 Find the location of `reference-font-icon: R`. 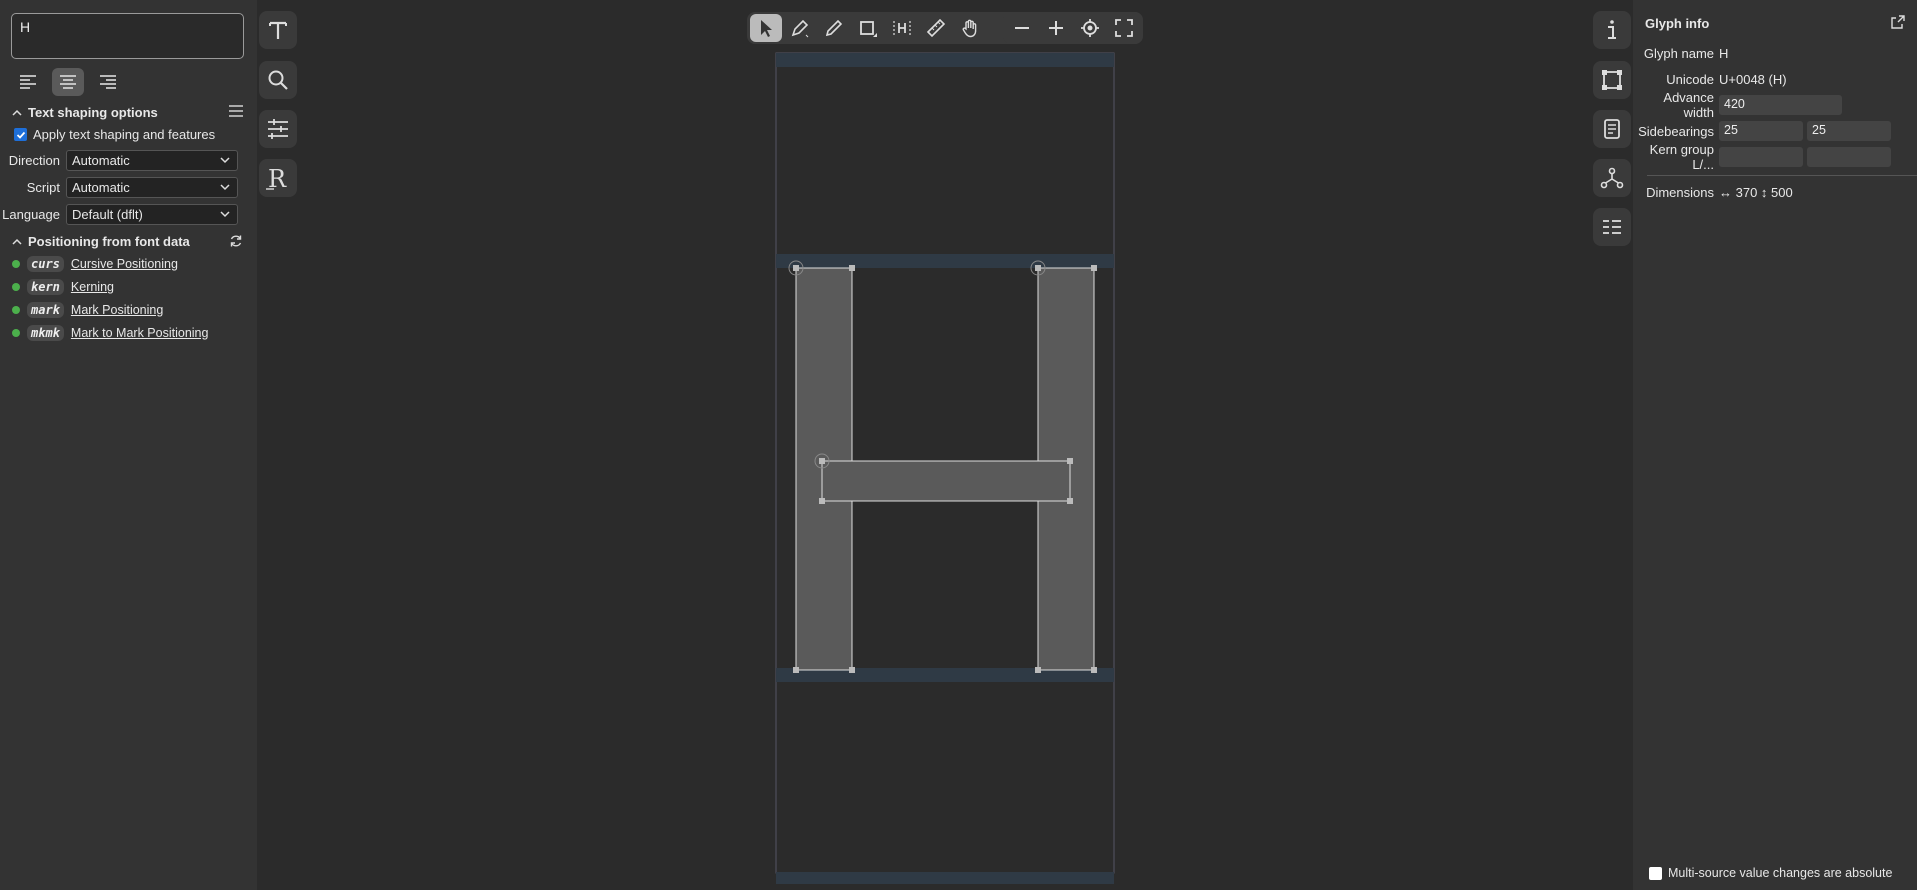

reference-font-icon: R is located at coordinates (276, 178).